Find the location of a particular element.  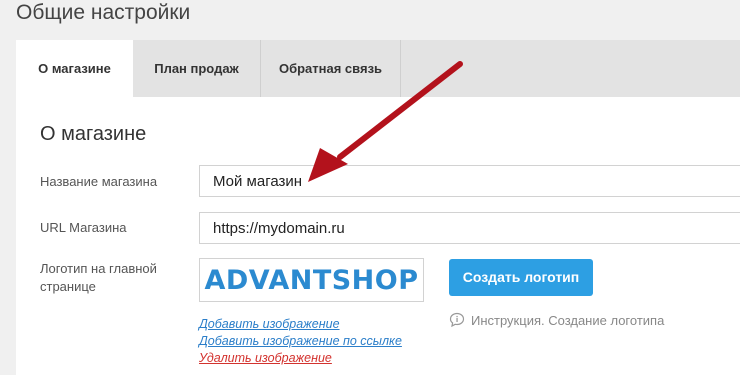

delete-image-link: Удалить изображение is located at coordinates (265, 358).